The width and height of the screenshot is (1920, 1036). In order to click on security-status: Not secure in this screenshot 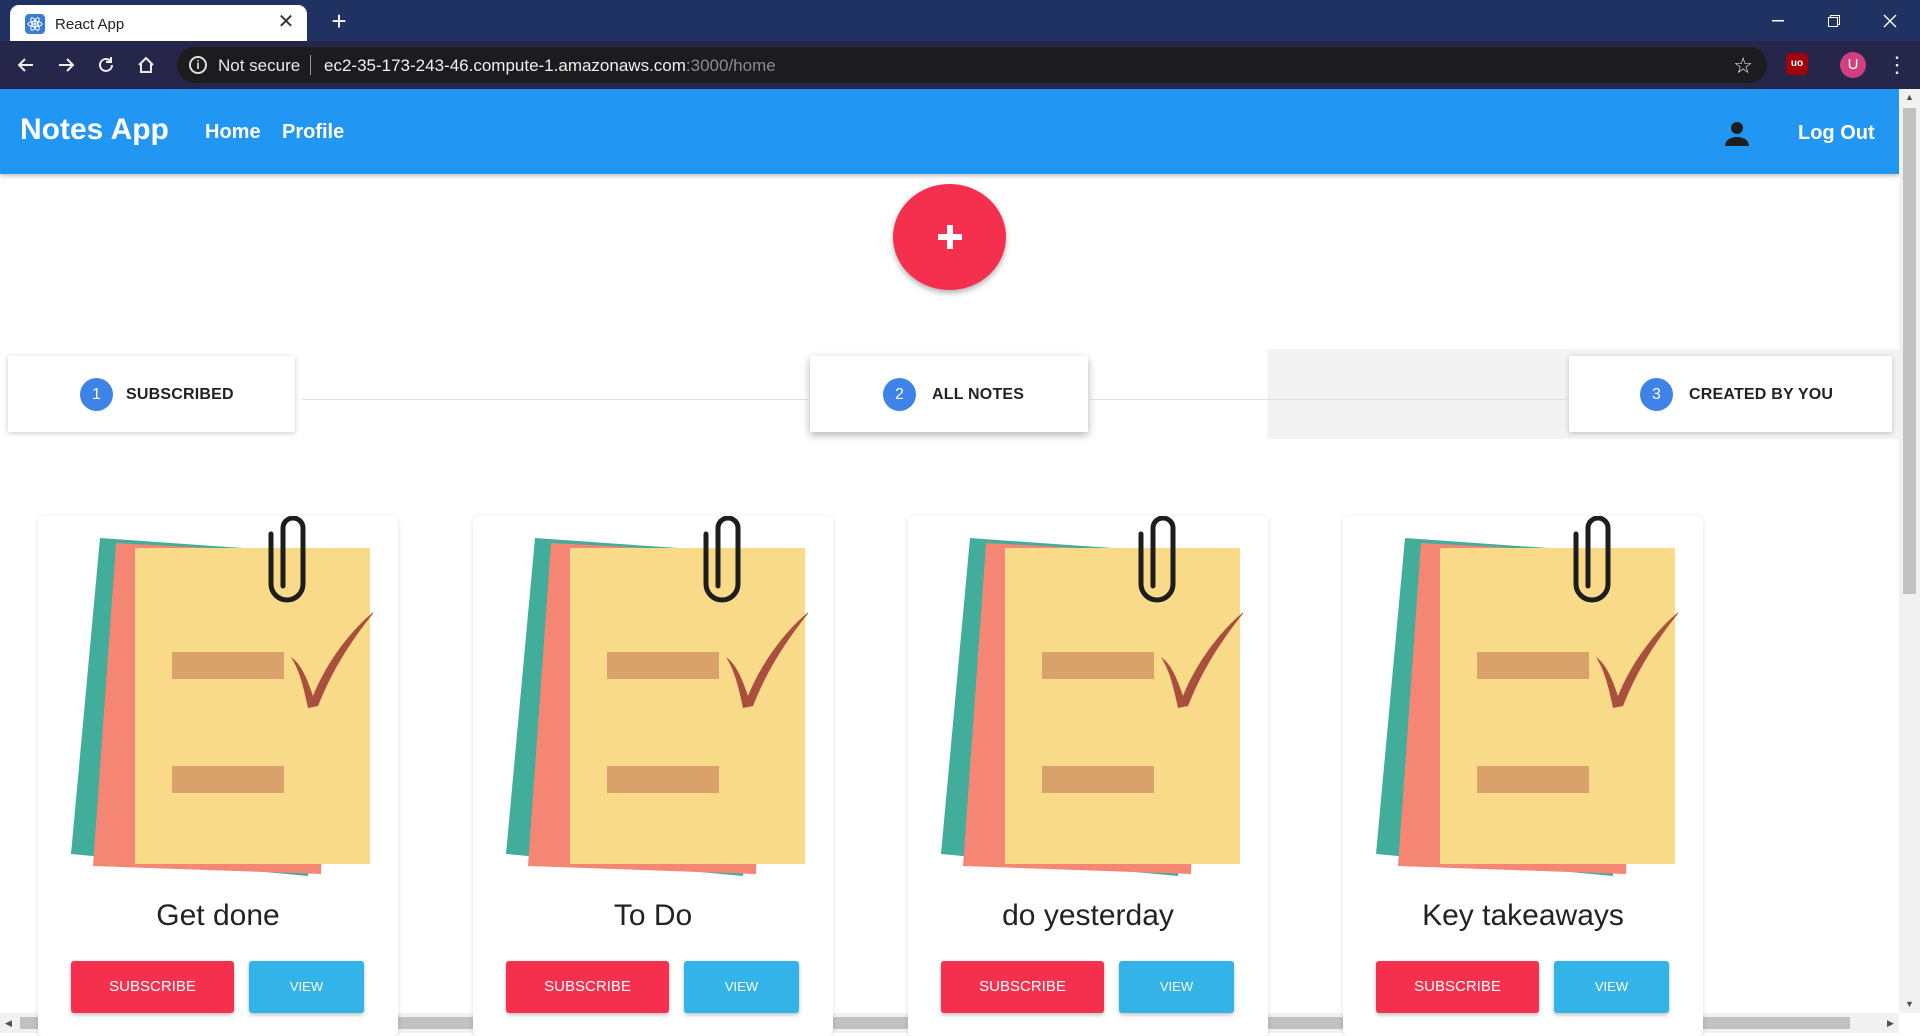, I will do `click(259, 66)`.